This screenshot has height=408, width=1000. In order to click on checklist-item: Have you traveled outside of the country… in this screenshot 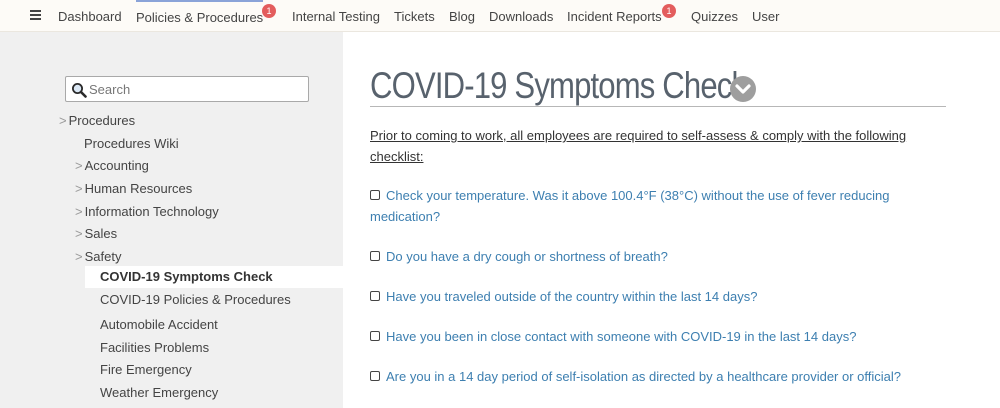, I will do `click(665, 296)`.